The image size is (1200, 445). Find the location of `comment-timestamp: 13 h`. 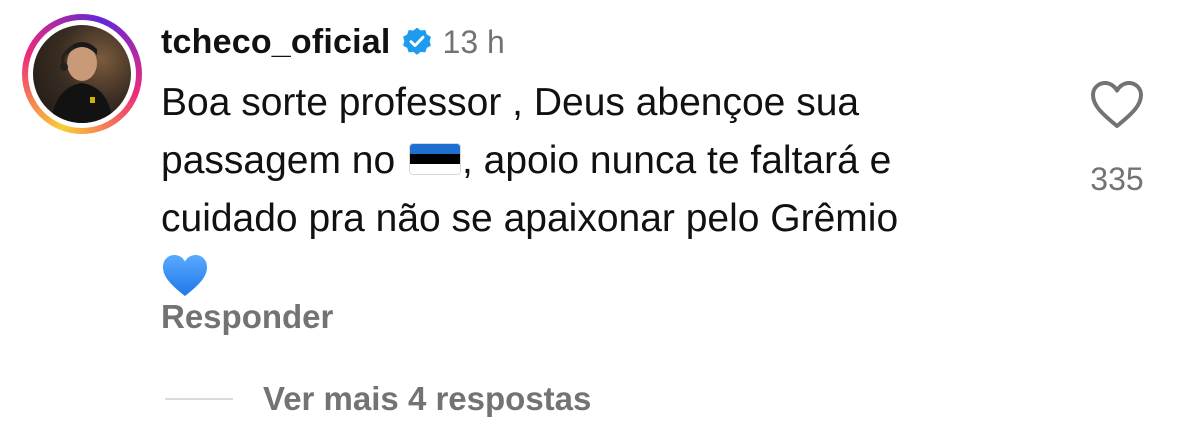

comment-timestamp: 13 h is located at coordinates (473, 41).